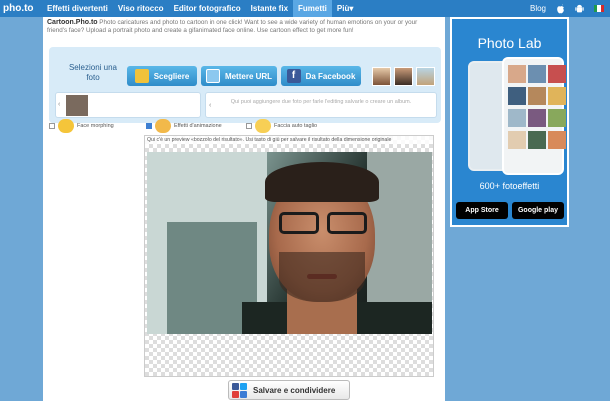  I want to click on intro-title: Cartoon.Pho.to, so click(72, 22).